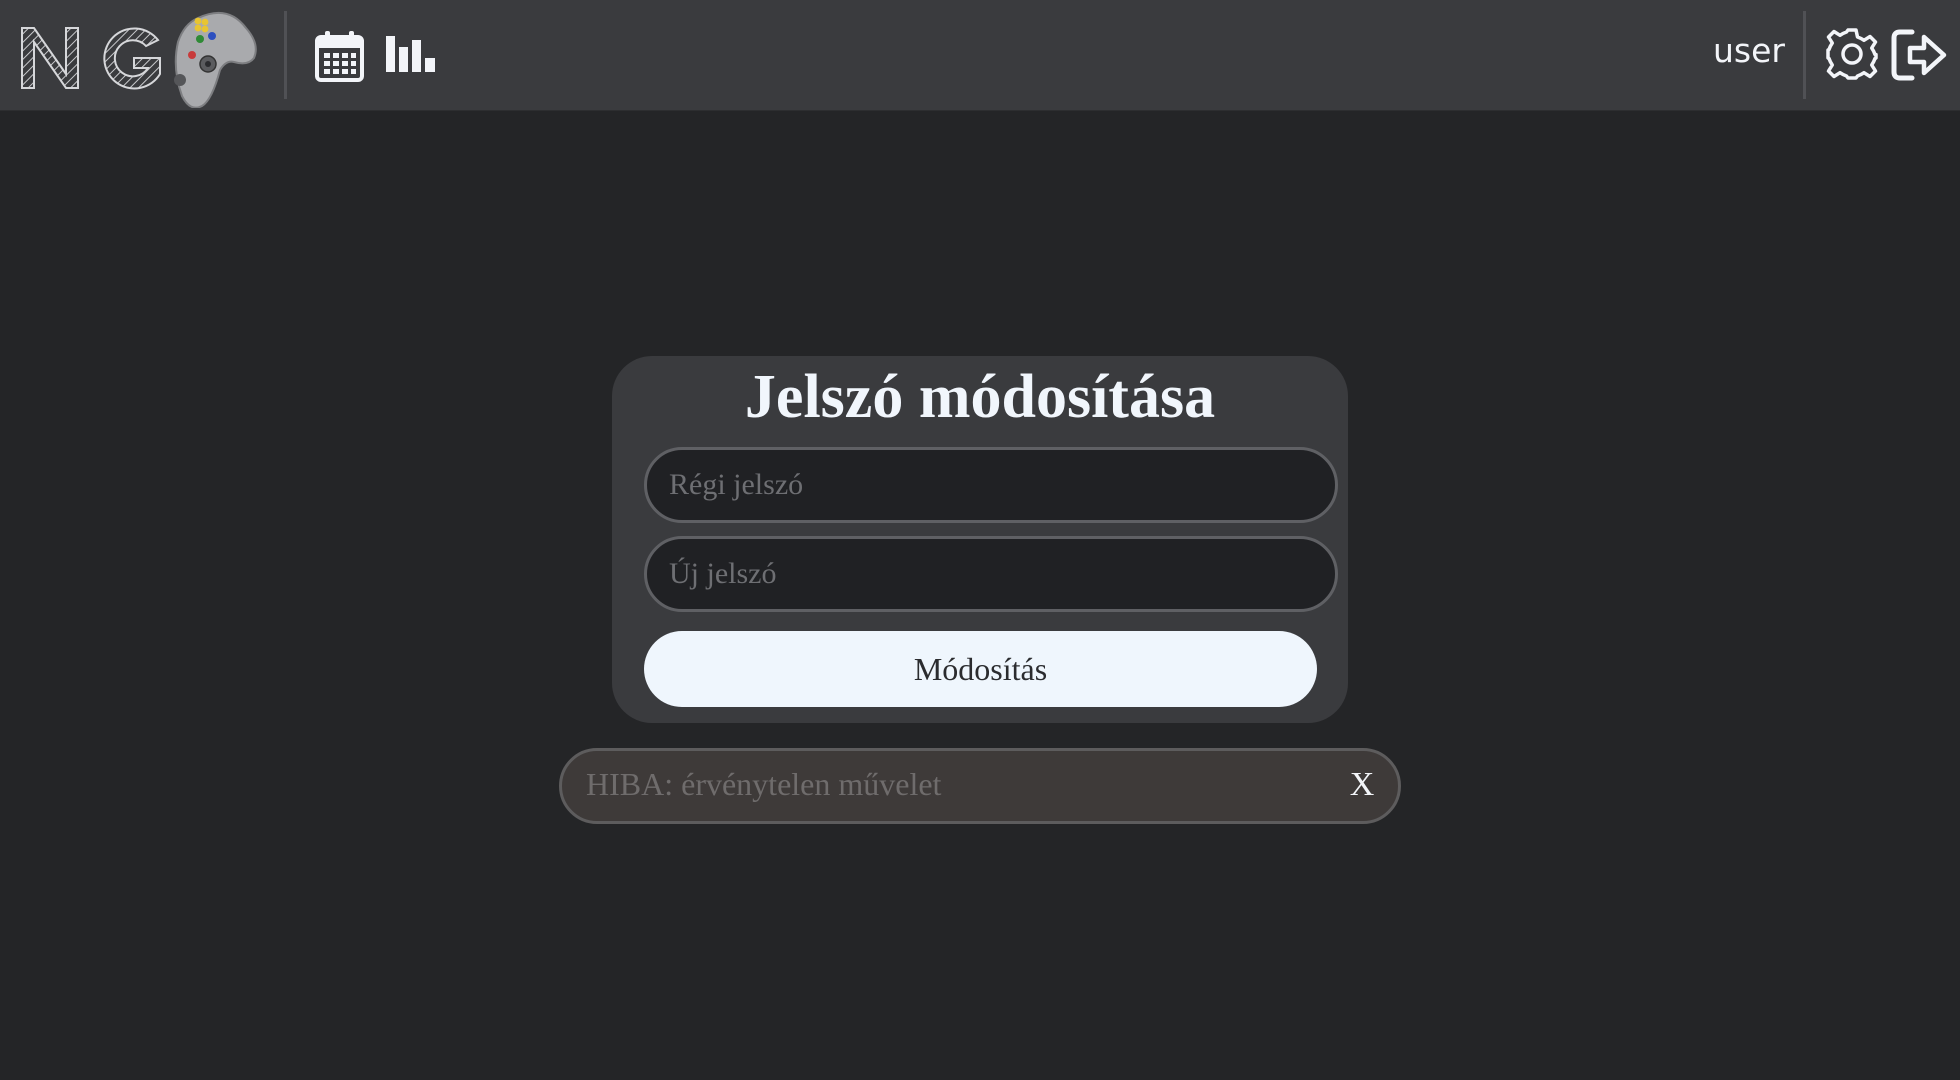 Image resolution: width=1960 pixels, height=1080 pixels. What do you see at coordinates (139, 60) in the screenshot?
I see `ng-logo-graphic` at bounding box center [139, 60].